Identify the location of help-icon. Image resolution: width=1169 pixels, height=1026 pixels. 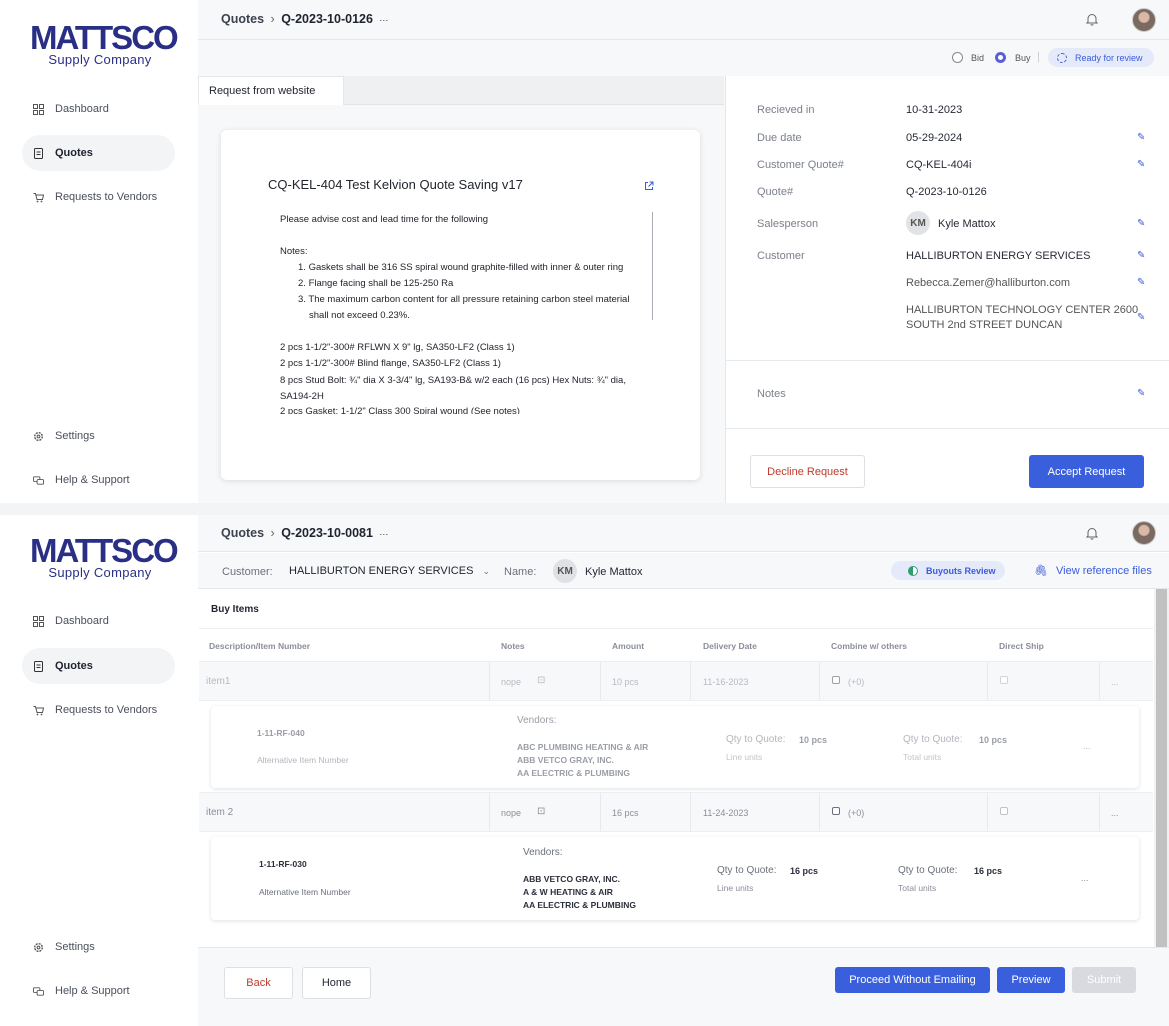
(38, 991).